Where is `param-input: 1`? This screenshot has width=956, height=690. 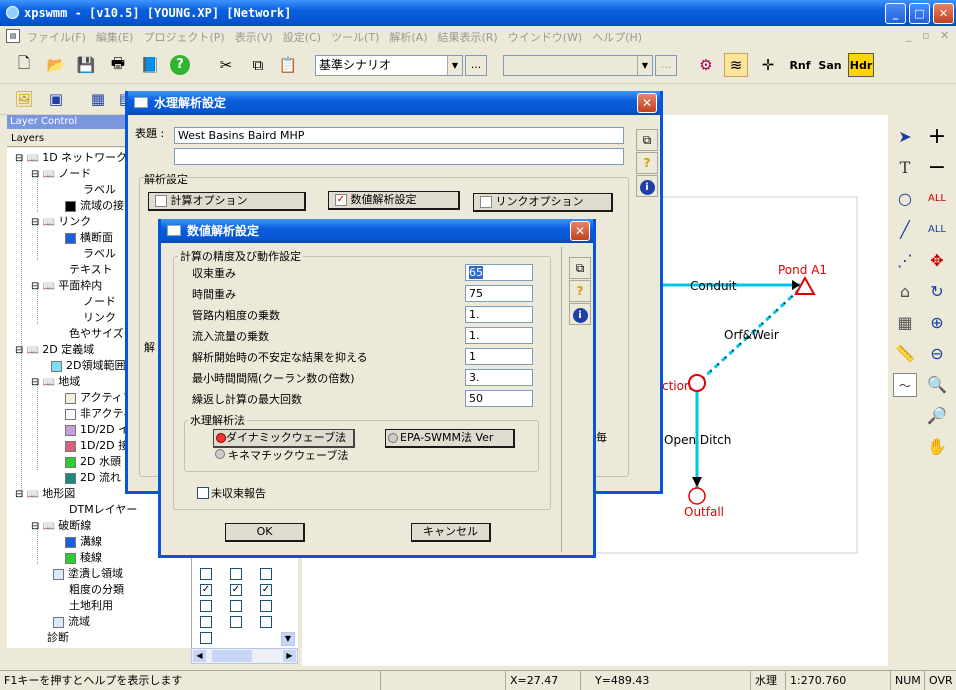
param-input: 1 is located at coordinates (499, 356).